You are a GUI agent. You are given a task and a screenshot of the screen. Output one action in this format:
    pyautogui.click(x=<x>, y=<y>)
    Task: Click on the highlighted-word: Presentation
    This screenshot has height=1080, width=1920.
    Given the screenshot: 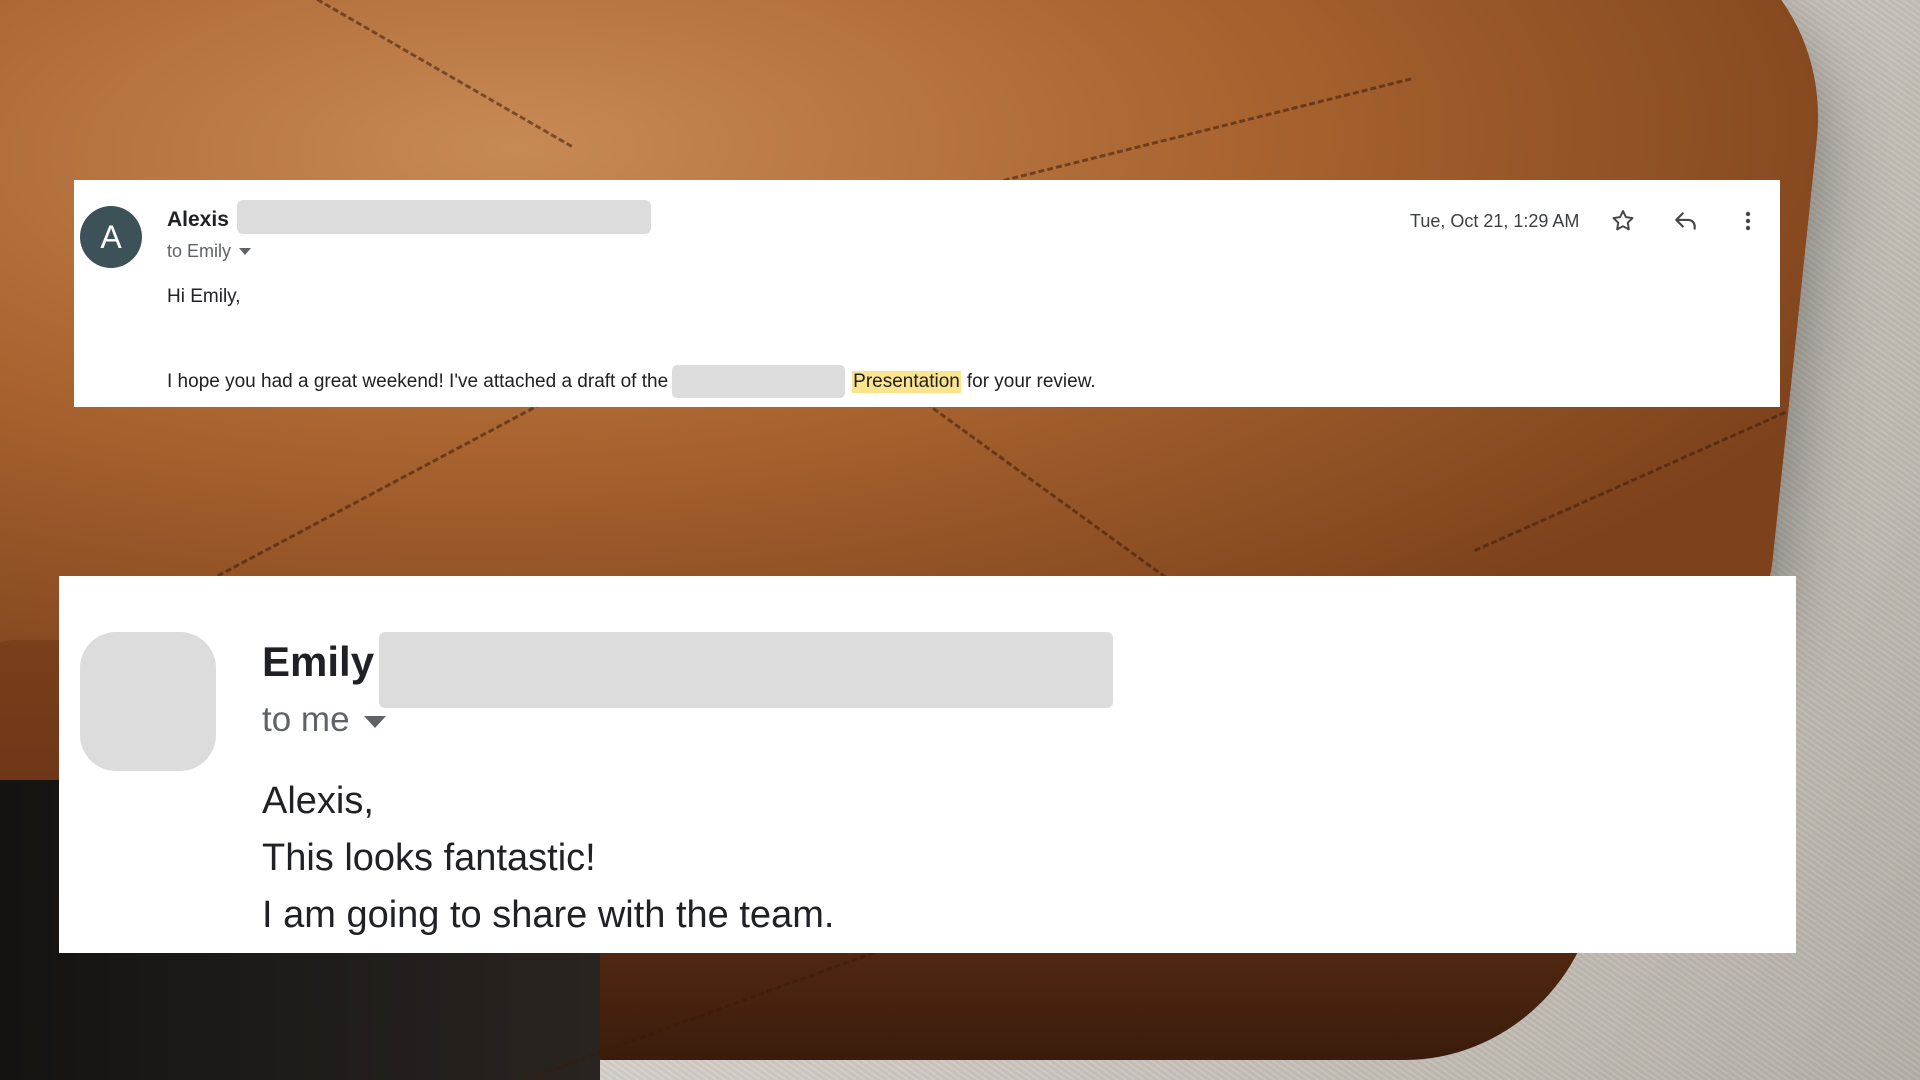 What is the action you would take?
    pyautogui.click(x=906, y=381)
    